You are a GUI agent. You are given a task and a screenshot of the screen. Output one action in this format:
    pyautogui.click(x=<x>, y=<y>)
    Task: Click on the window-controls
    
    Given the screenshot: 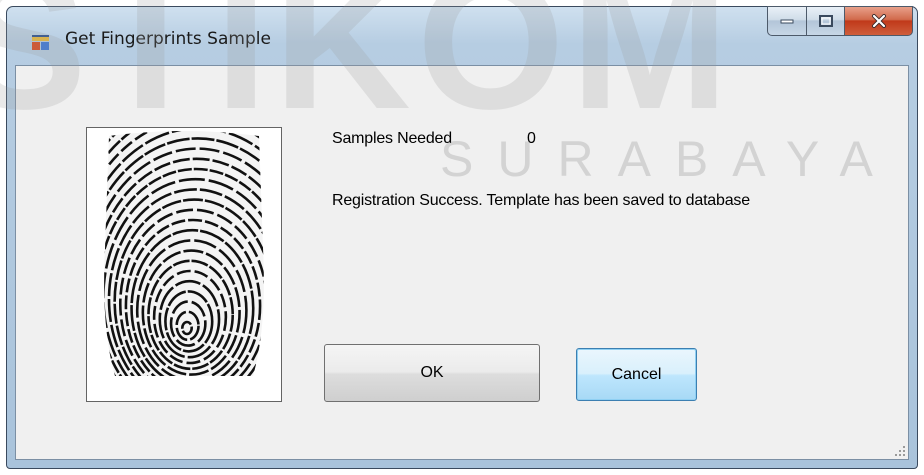 What is the action you would take?
    pyautogui.click(x=840, y=22)
    